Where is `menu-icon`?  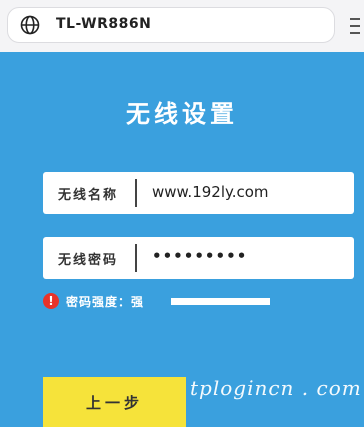 menu-icon is located at coordinates (355, 26).